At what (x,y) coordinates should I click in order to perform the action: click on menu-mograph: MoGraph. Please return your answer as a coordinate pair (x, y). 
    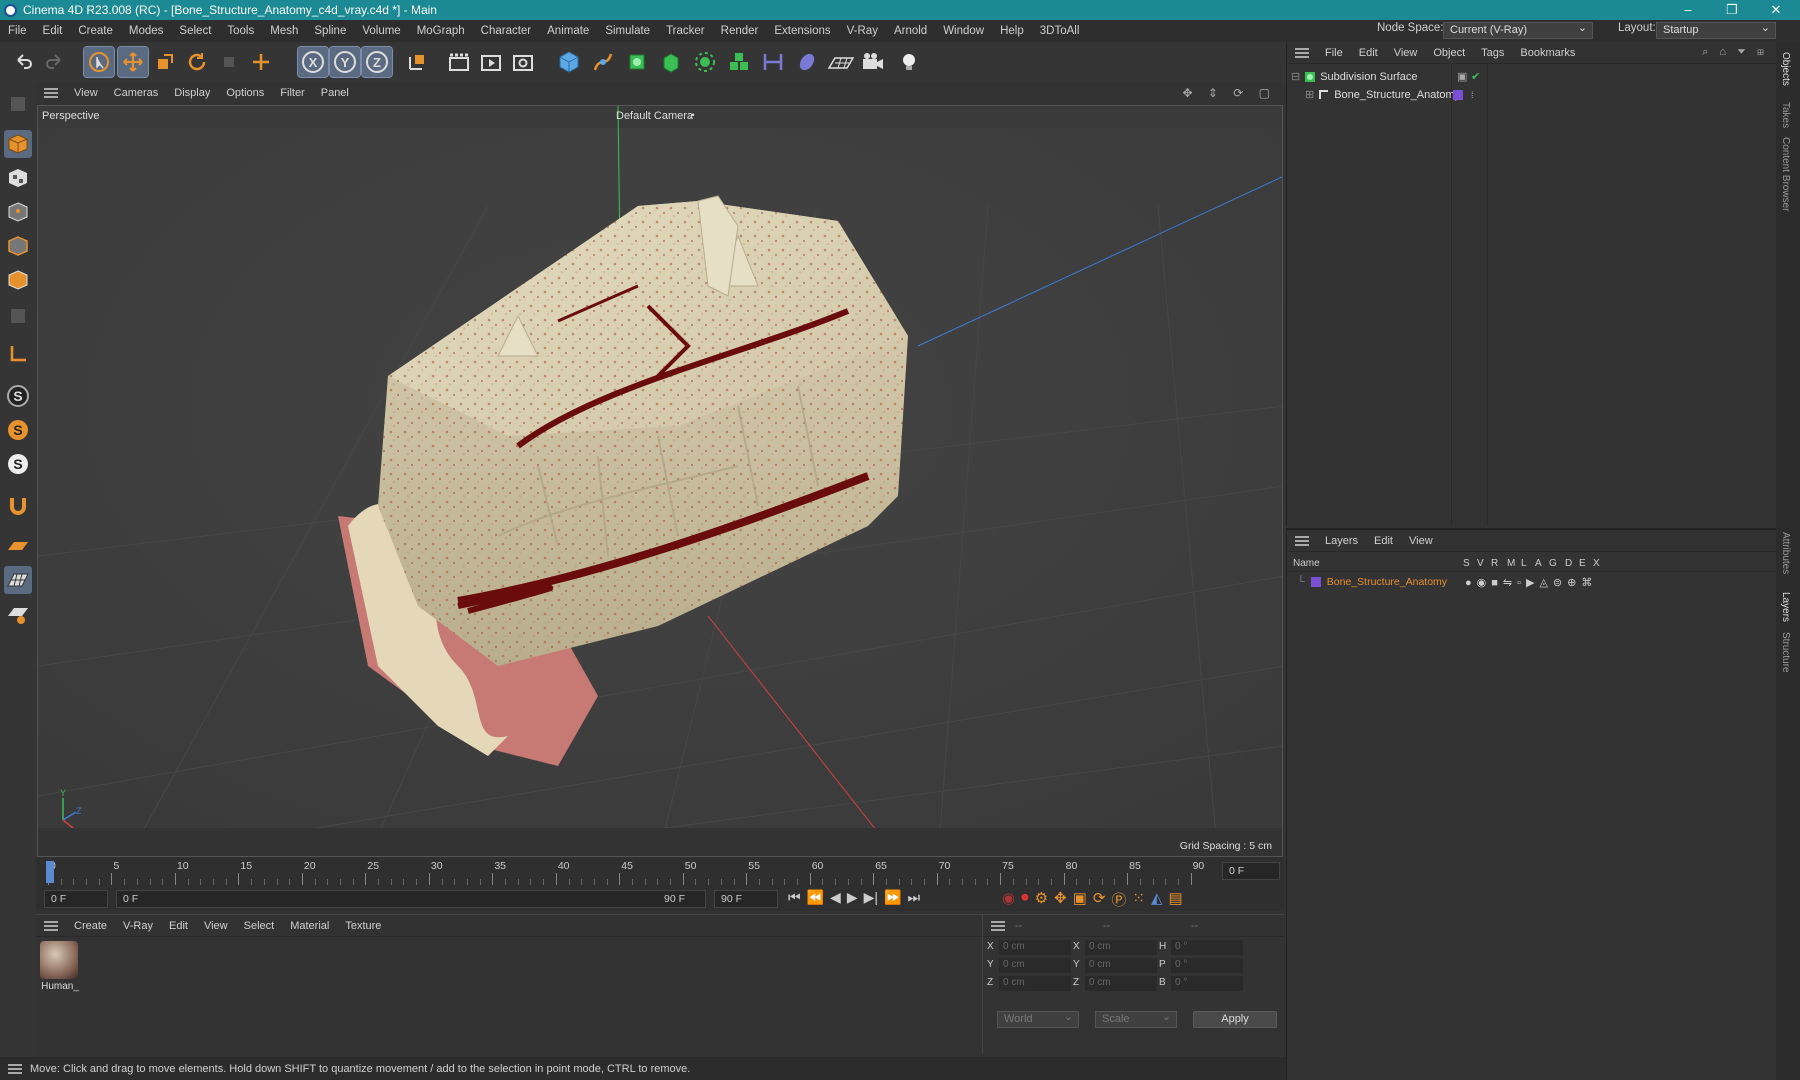
    Looking at the image, I should click on (441, 31).